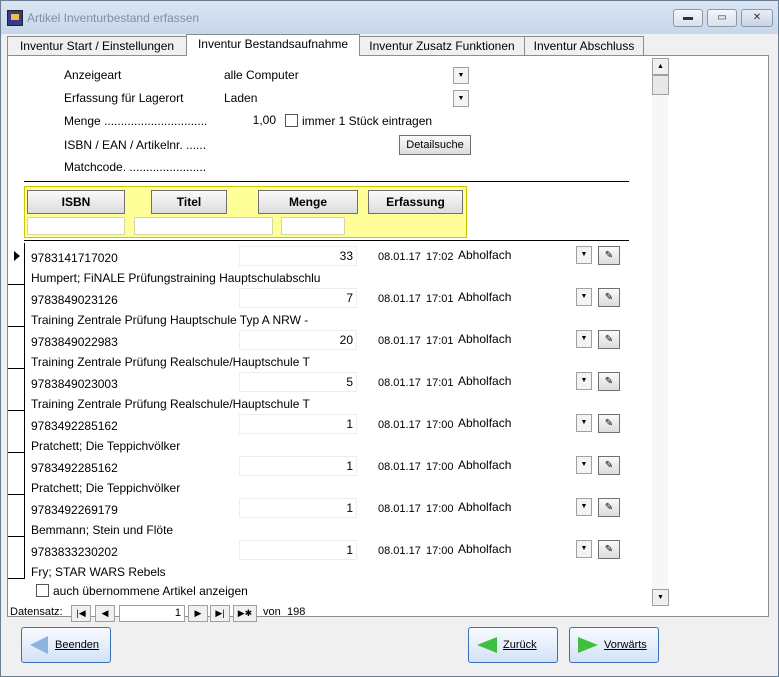 This screenshot has width=779, height=677. Describe the element at coordinates (584, 45) in the screenshot. I see `tab-abschluss: Inventur Abschluss` at that location.